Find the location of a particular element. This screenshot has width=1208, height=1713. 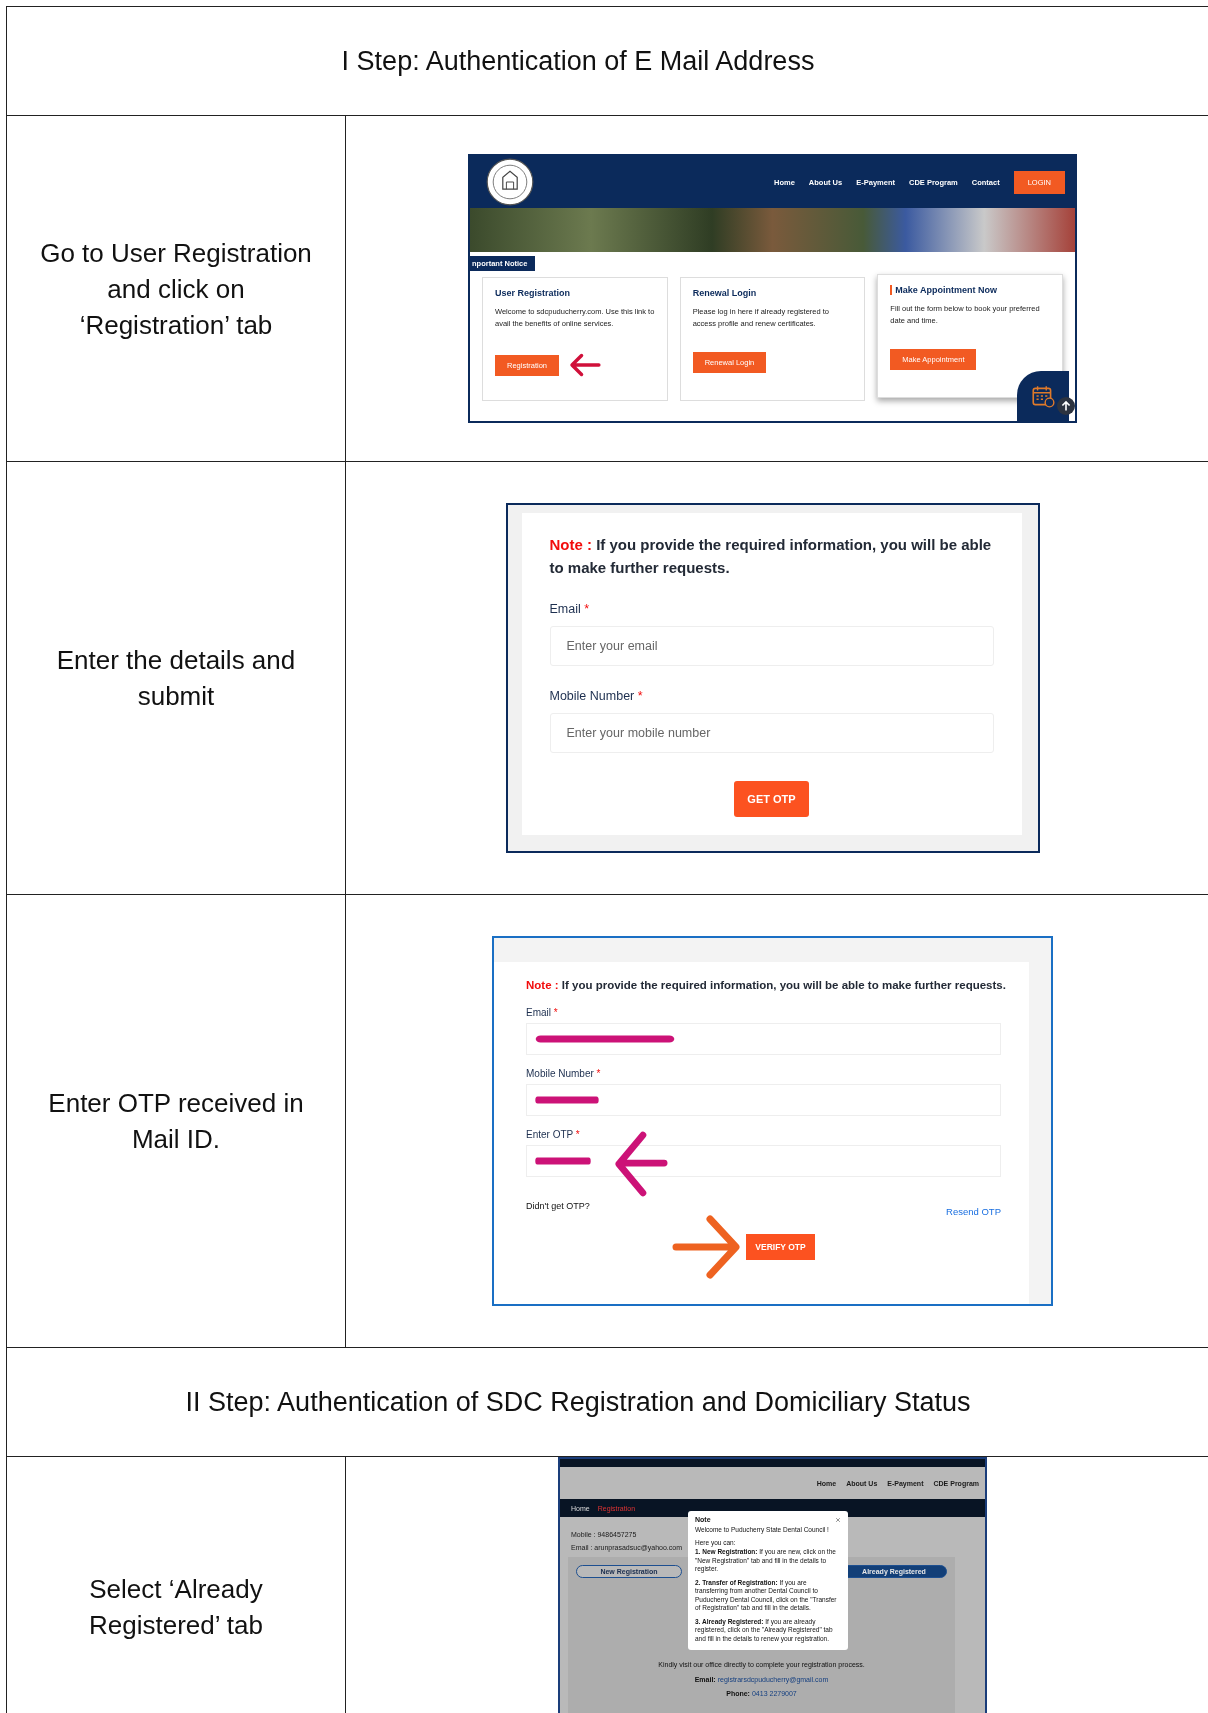

step-instruction: Go to User Registration and click on ‘Registration’ tab is located at coordinates (176, 289).